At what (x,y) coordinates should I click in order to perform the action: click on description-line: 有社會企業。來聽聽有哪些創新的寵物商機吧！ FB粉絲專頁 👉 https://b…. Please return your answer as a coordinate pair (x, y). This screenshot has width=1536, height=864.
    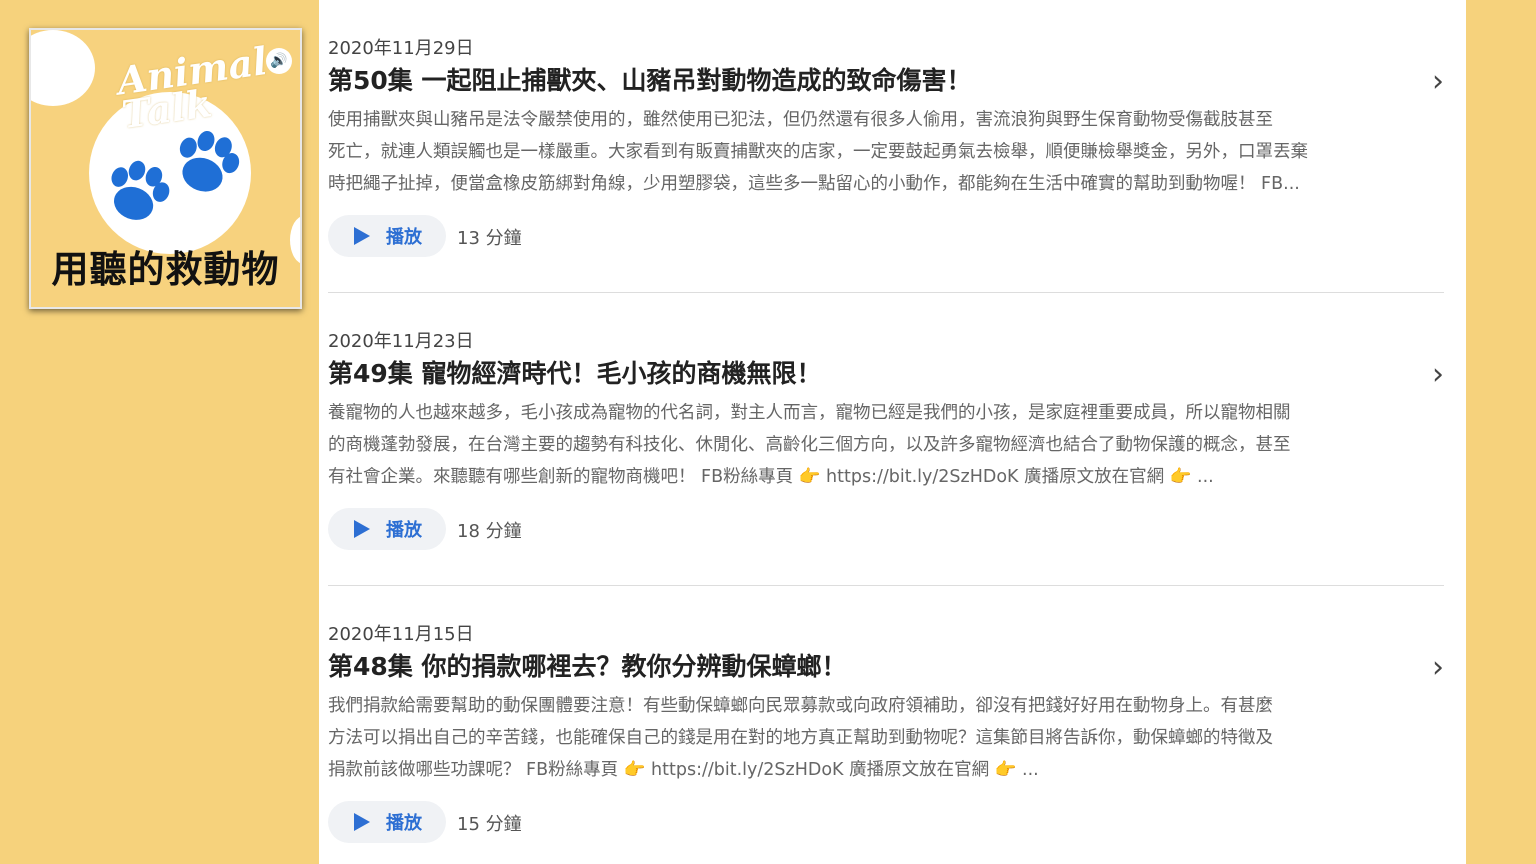
    Looking at the image, I should click on (771, 477).